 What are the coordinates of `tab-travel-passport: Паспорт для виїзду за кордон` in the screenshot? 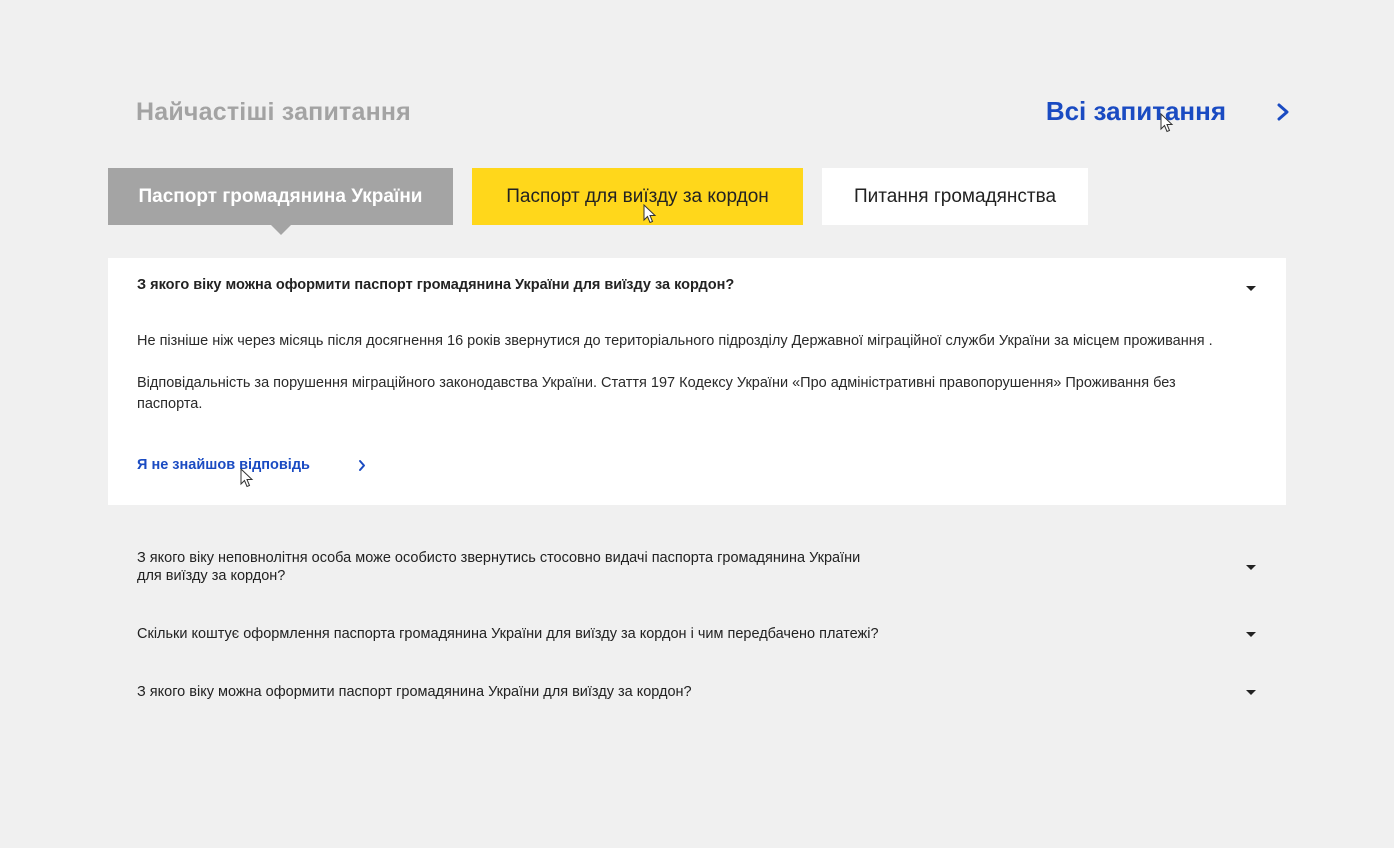 It's located at (637, 196).